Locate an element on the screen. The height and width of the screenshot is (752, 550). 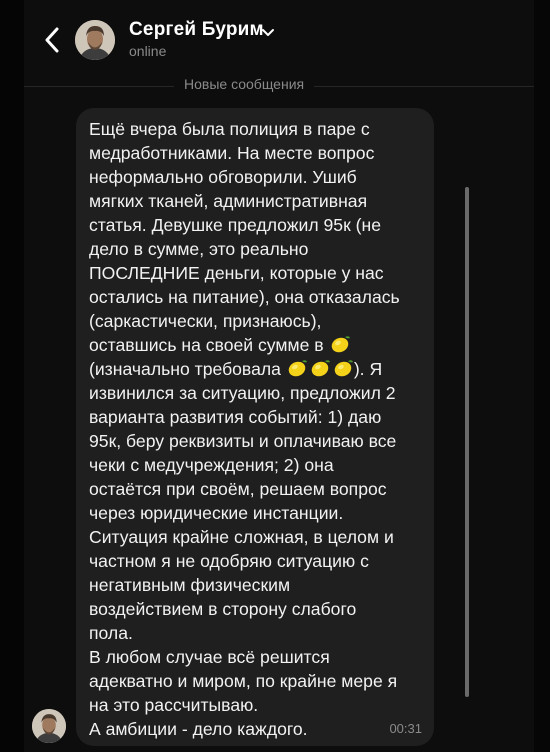
contact-name: Сергей Бурим is located at coordinates (196, 30).